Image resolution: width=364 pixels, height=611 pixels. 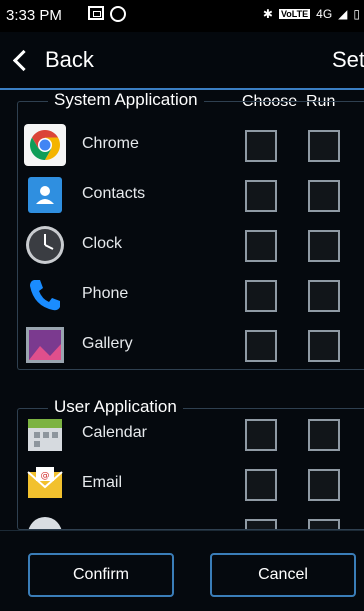 I want to click on chevron-left-icon, so click(x=23, y=60).